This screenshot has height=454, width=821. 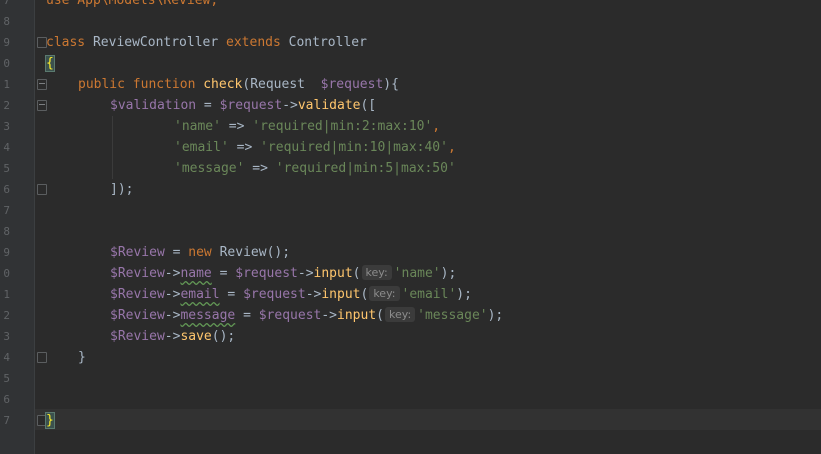 I want to click on code-token: email, so click(x=200, y=294).